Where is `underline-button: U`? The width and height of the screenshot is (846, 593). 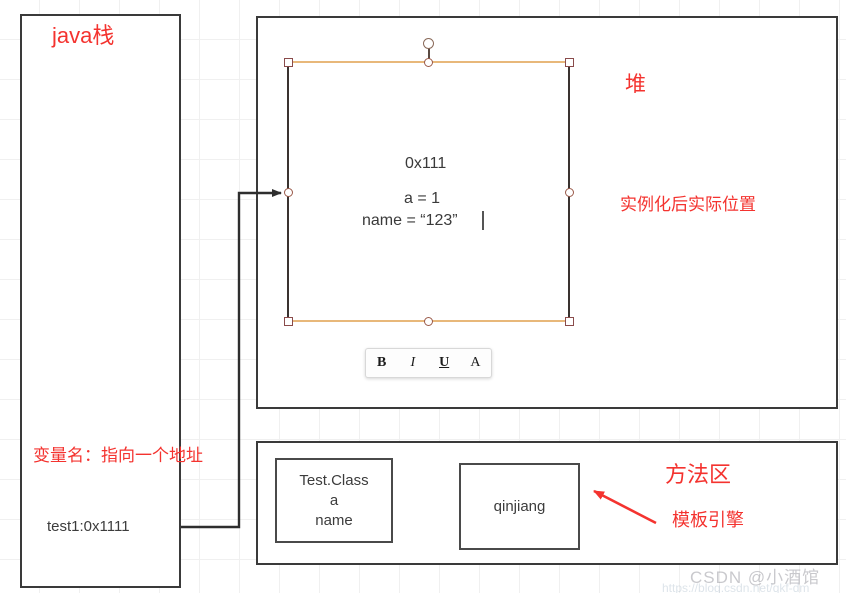
underline-button: U is located at coordinates (444, 363).